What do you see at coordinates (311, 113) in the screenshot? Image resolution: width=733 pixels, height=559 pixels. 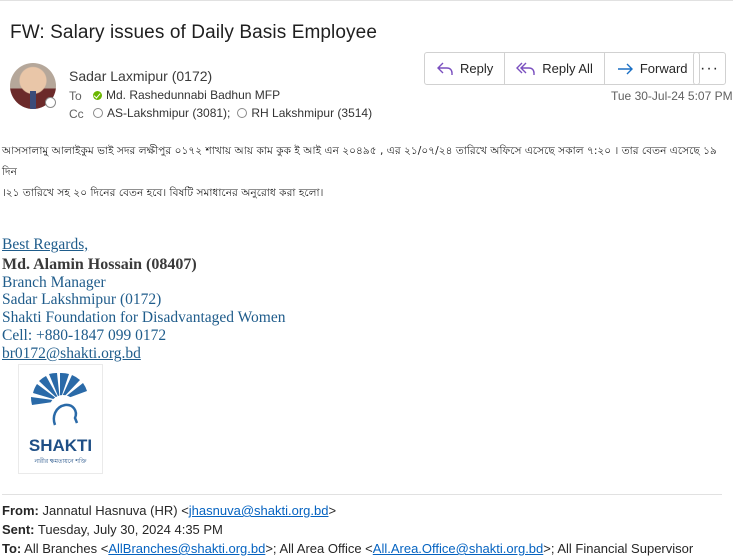 I see `cc-recipient: RH Lakshmipur (3514)` at bounding box center [311, 113].